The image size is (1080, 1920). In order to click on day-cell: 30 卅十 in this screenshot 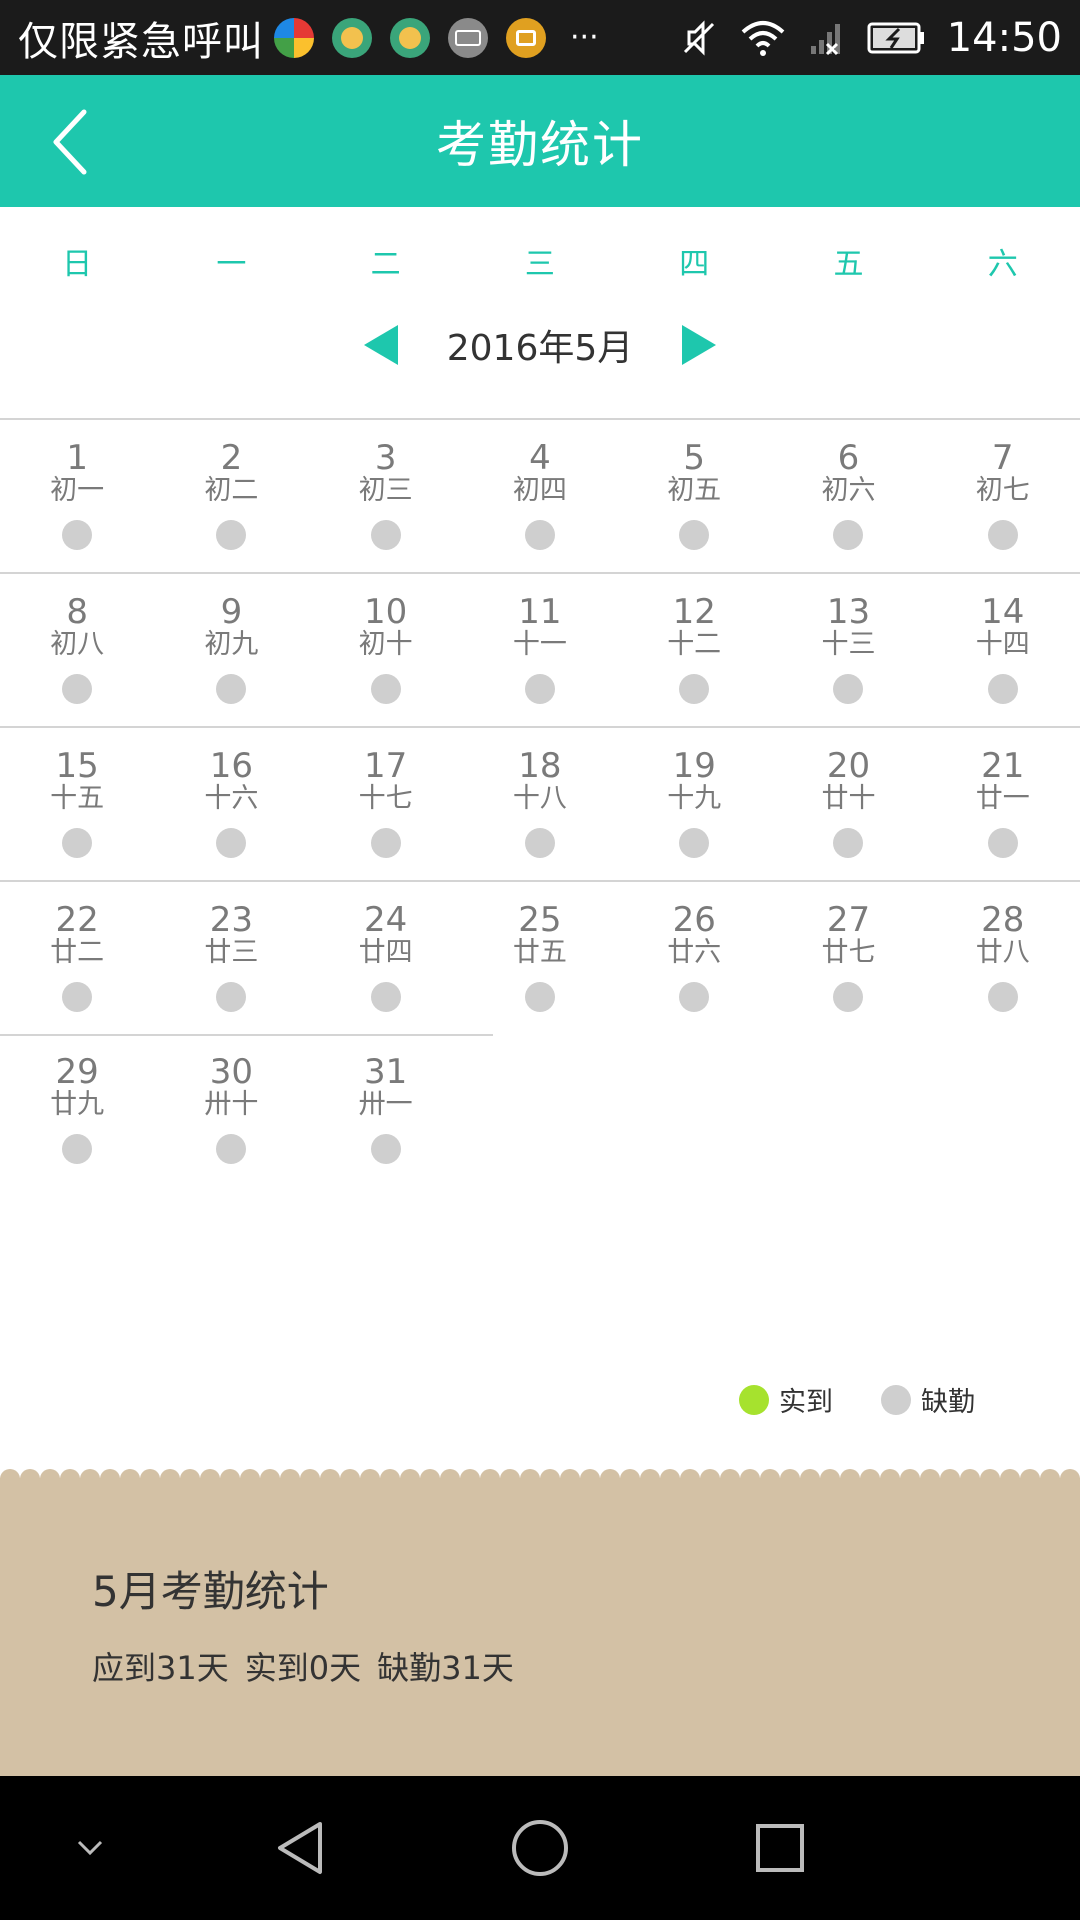, I will do `click(231, 1111)`.